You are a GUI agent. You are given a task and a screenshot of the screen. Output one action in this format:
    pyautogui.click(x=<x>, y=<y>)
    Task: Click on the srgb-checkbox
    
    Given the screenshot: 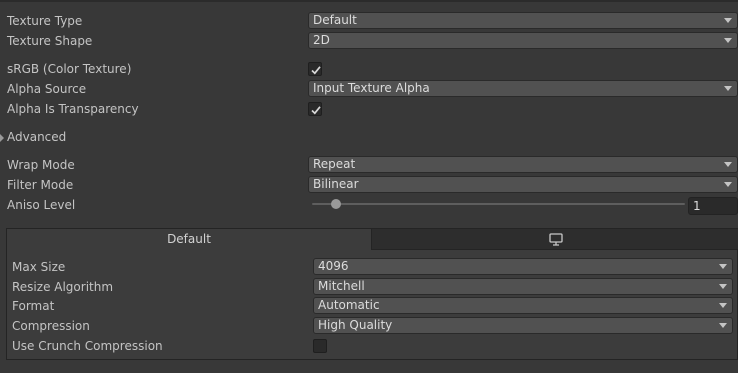 What is the action you would take?
    pyautogui.click(x=315, y=69)
    